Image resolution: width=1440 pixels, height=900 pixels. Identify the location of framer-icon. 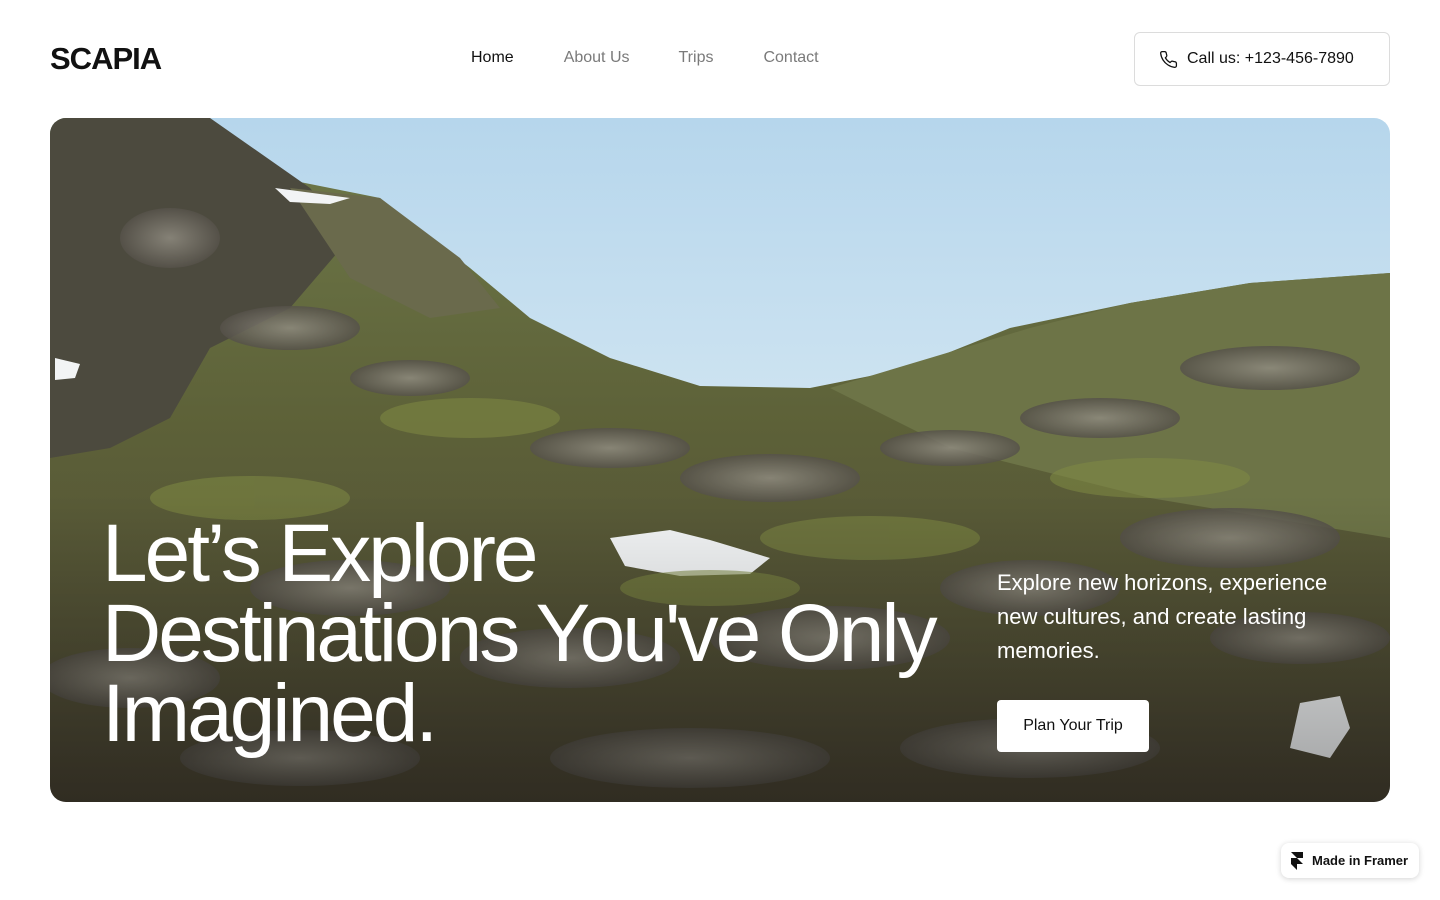
(1297, 860).